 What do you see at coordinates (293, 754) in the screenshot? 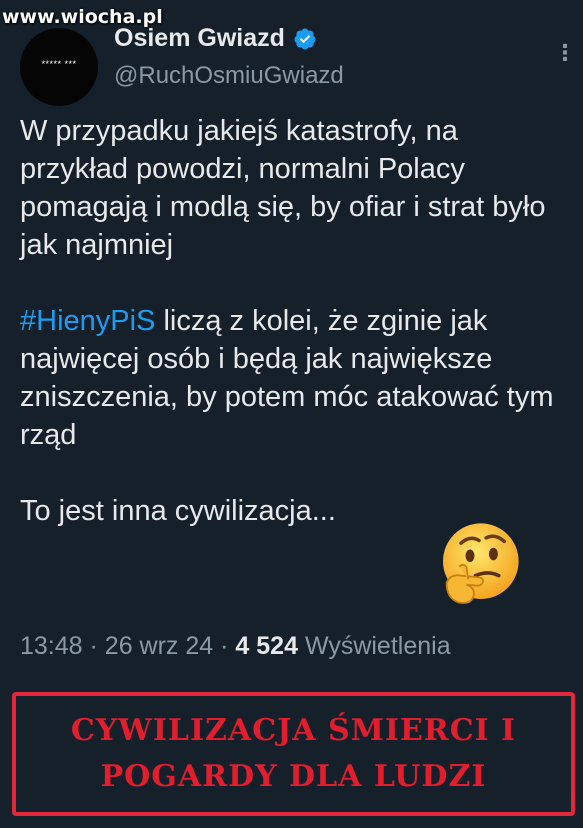
I see `caption-banner: CYWILIZACJA ŚMIERCI I POGARDY DLA LUDZI` at bounding box center [293, 754].